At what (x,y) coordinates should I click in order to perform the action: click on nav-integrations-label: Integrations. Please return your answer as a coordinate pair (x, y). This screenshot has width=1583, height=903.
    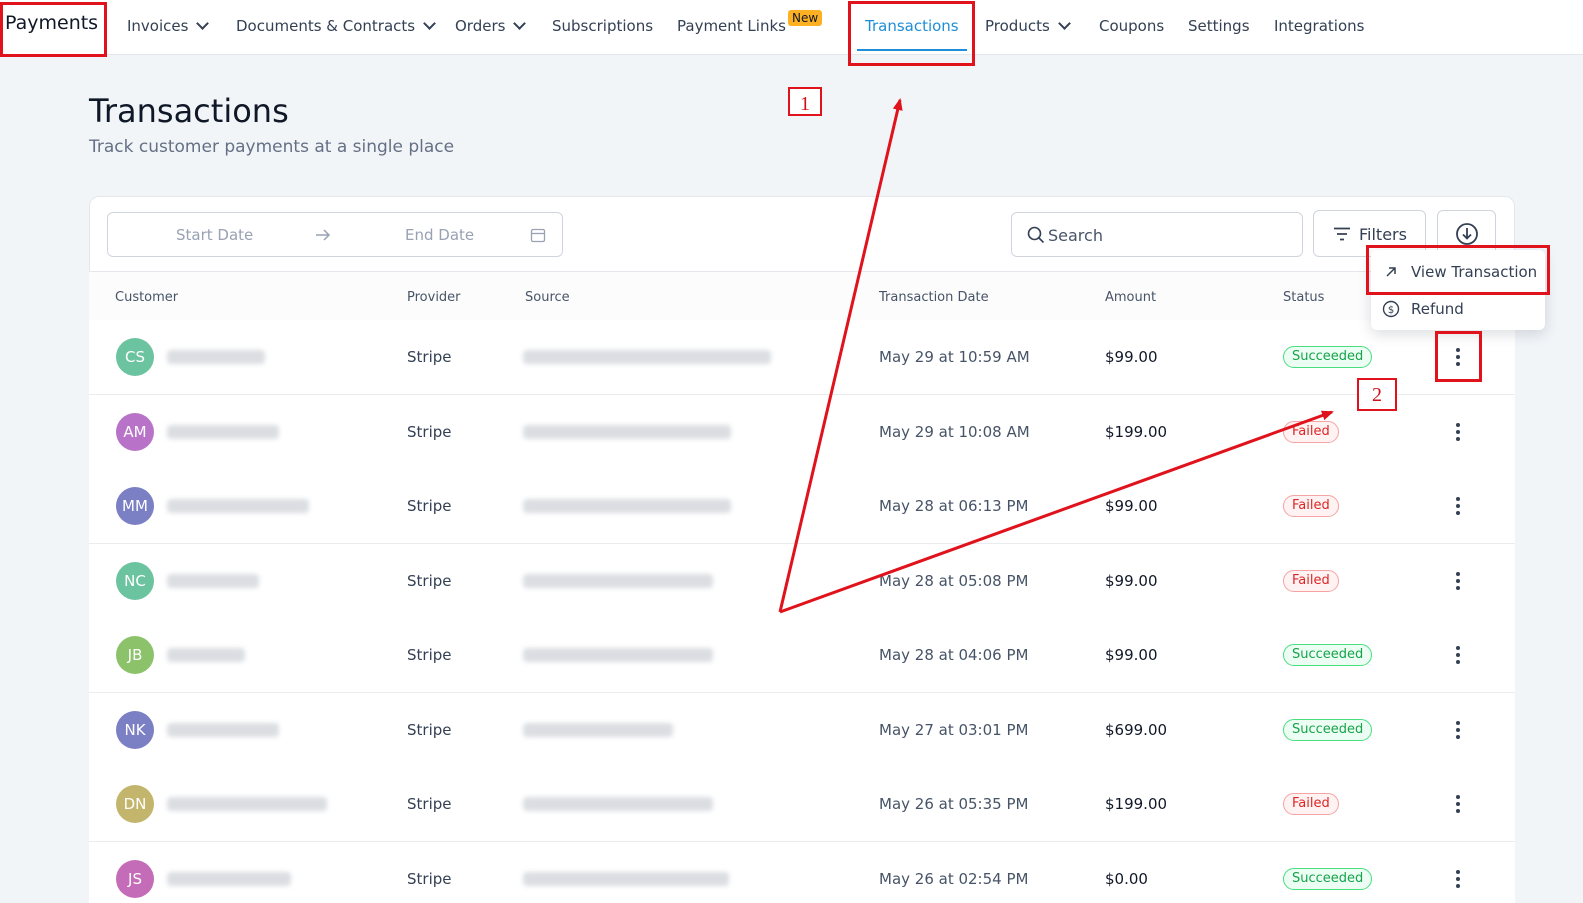
    Looking at the image, I should click on (1319, 26).